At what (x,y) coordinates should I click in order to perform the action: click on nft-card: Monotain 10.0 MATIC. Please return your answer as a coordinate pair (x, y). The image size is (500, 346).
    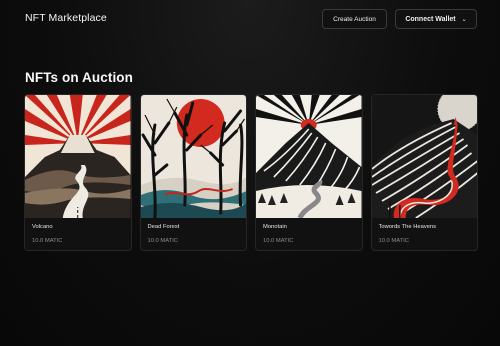
    Looking at the image, I should click on (309, 172).